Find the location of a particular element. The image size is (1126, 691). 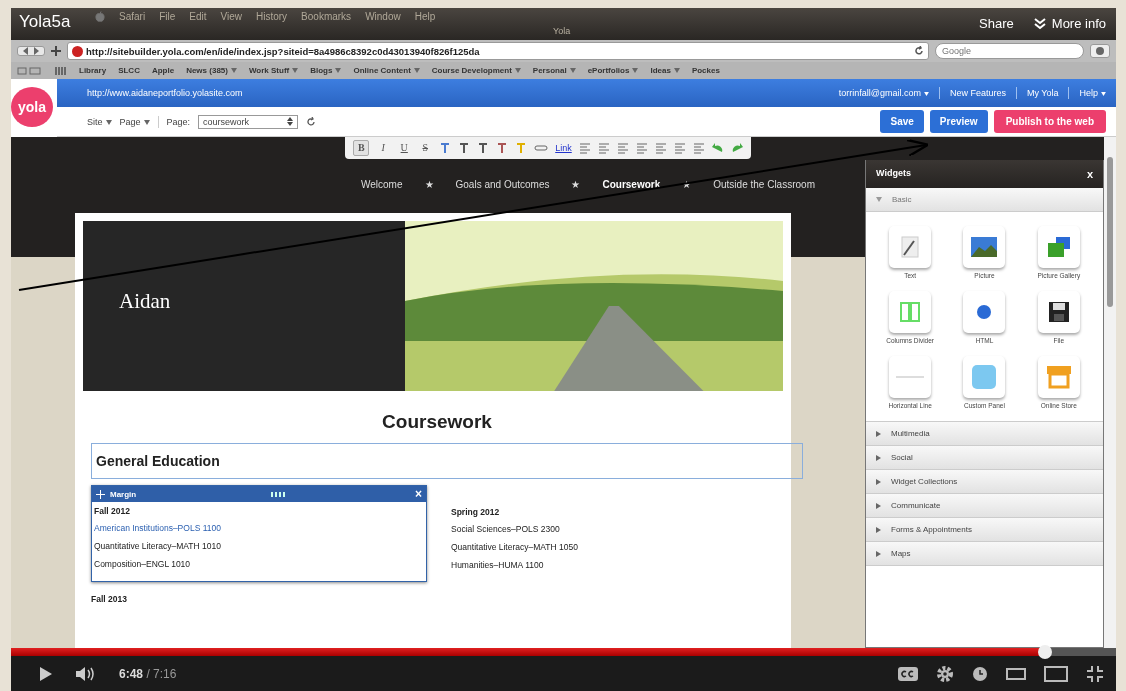

publish-button: Publish to the web is located at coordinates (1049, 121).